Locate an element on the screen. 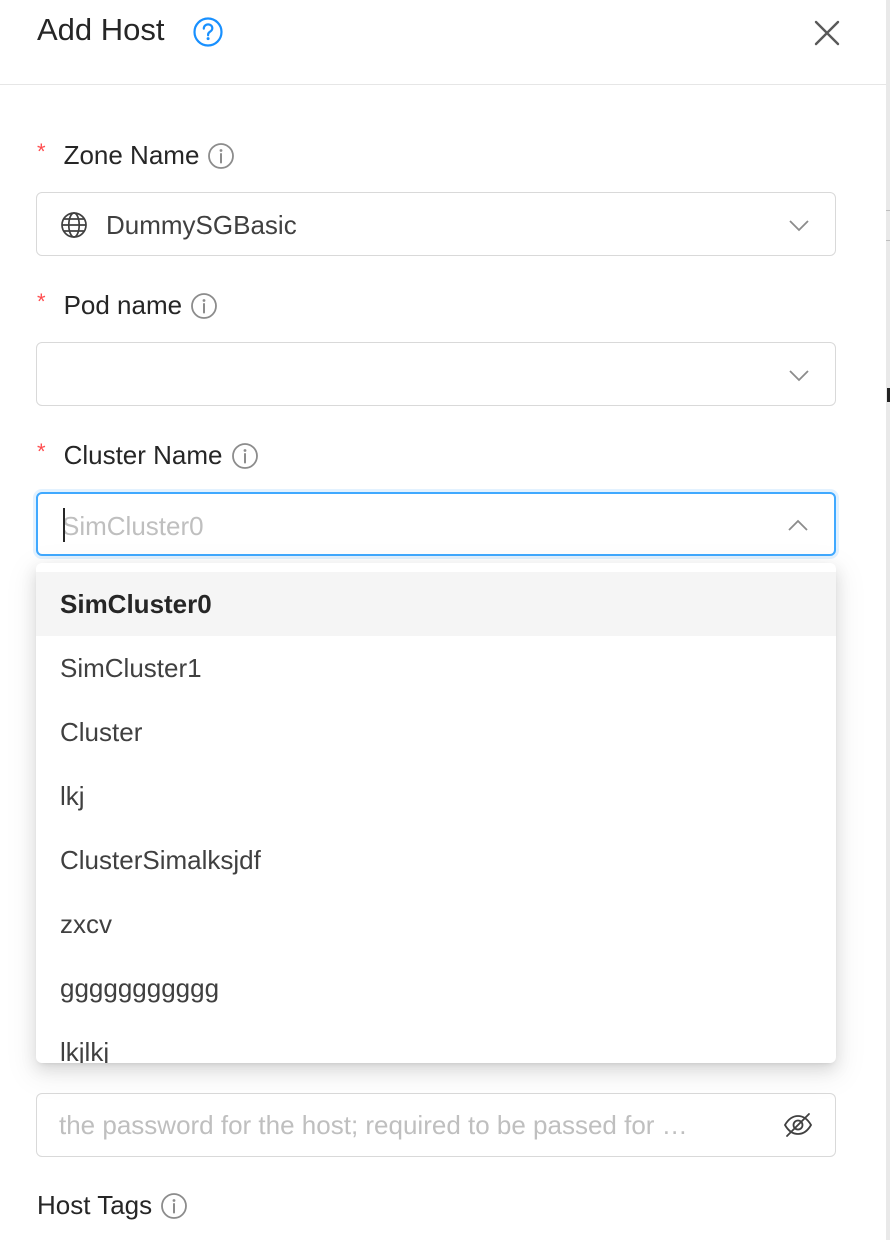 This screenshot has width=890, height=1240. pod-name-label: * Pod name is located at coordinates (127, 304).